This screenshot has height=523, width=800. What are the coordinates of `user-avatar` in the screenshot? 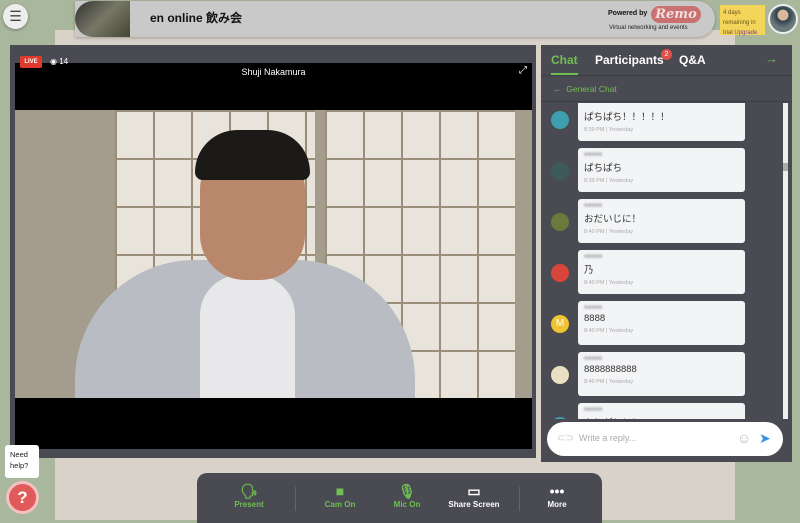 It's located at (783, 19).